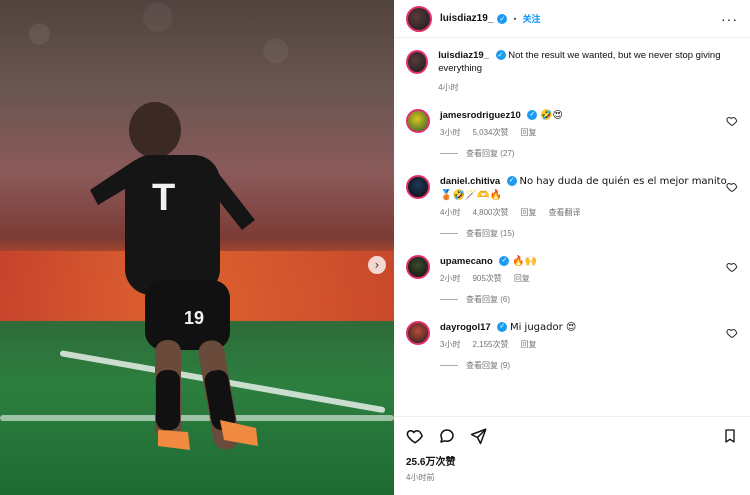 This screenshot has height=495, width=750. What do you see at coordinates (488, 365) in the screenshot?
I see `view-replies-label: 查看回复 (9)` at bounding box center [488, 365].